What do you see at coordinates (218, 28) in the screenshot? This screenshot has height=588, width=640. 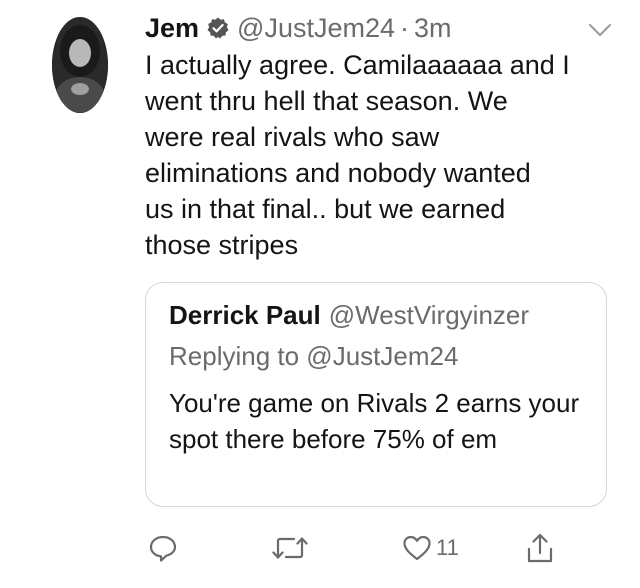 I see `verified-badge-icon` at bounding box center [218, 28].